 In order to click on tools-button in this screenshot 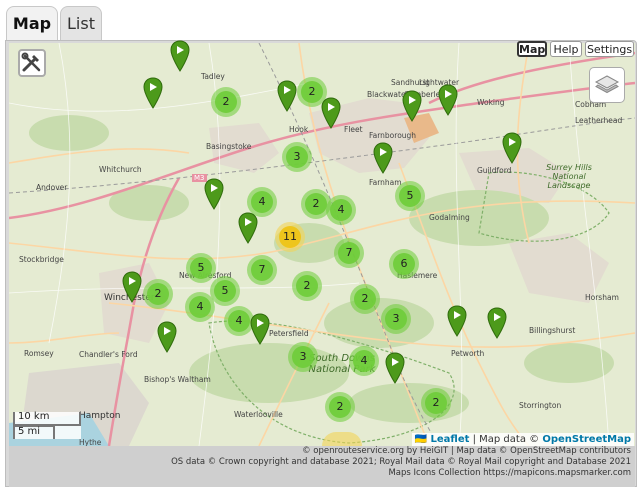, I will do `click(32, 63)`.